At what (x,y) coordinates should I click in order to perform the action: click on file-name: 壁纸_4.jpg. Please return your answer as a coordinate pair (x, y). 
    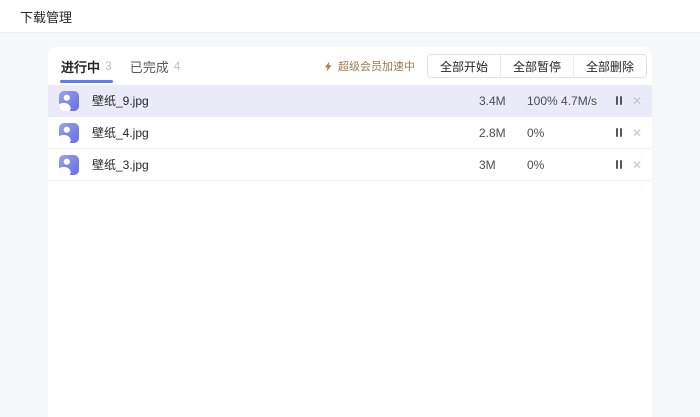
    Looking at the image, I should click on (120, 133).